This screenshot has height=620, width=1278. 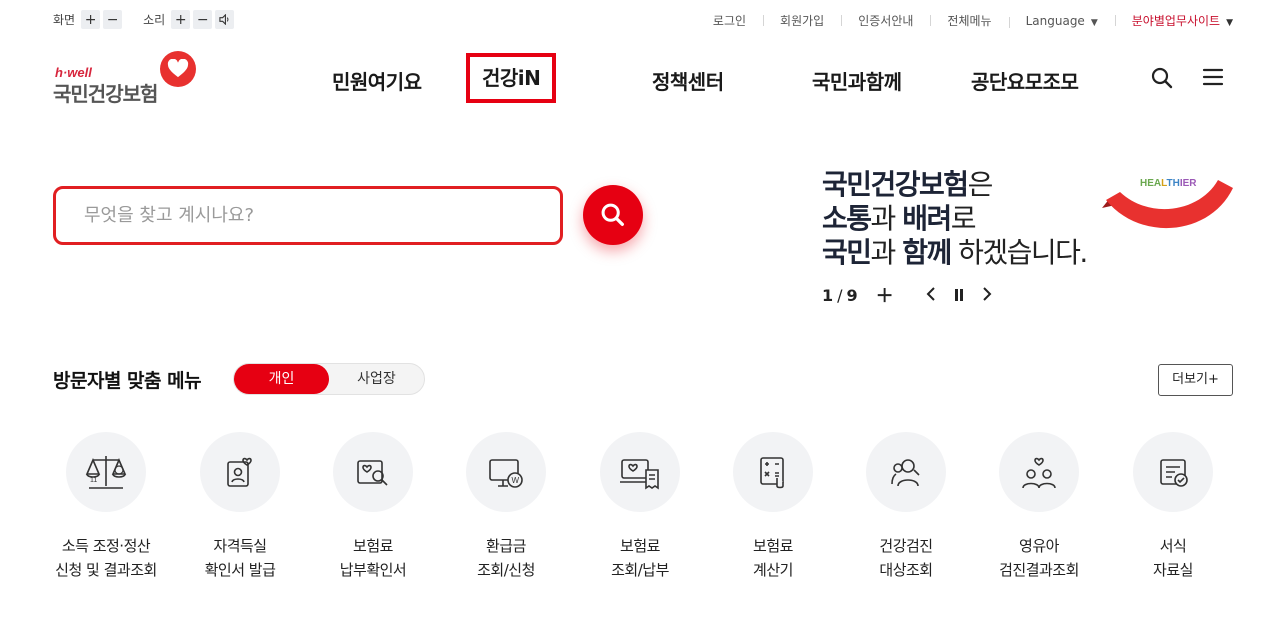 I want to click on monitor-won-icon: W, so click(x=506, y=473).